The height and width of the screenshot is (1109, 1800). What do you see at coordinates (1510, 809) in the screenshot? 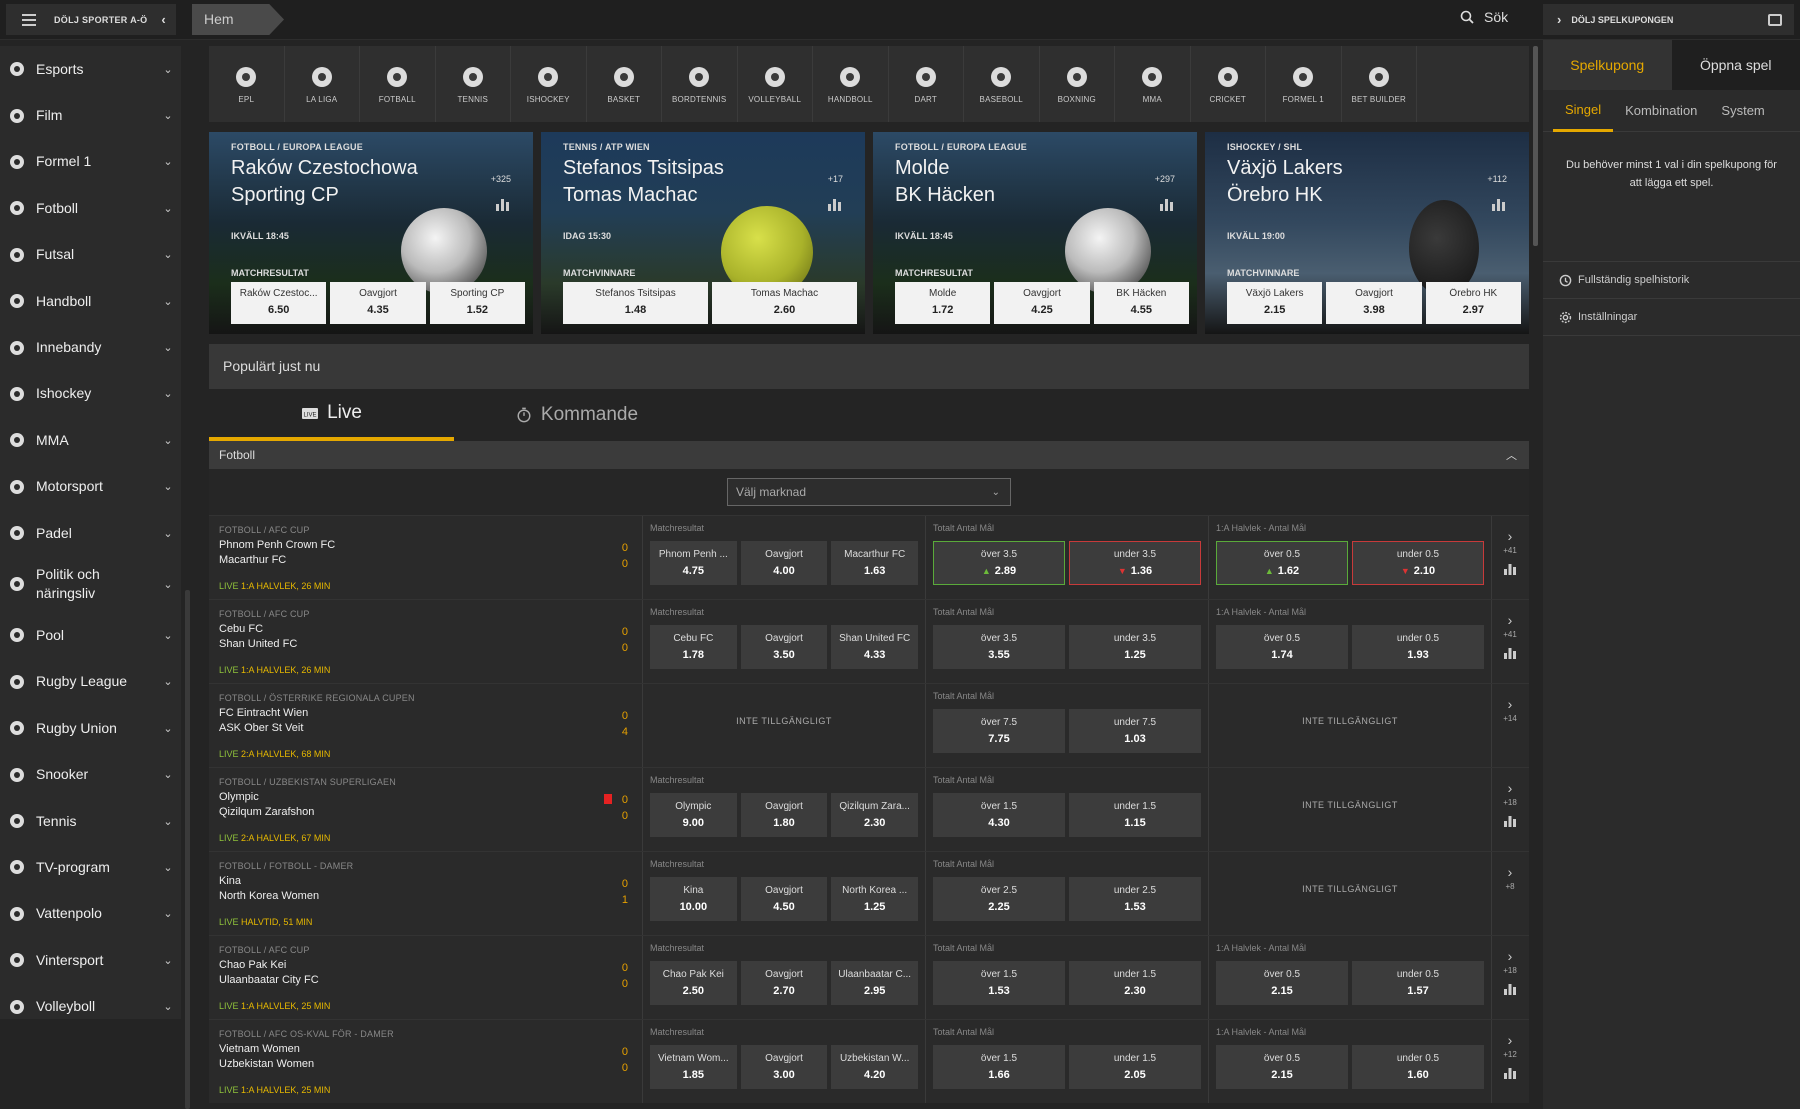
I see `event-more: › +18` at bounding box center [1510, 809].